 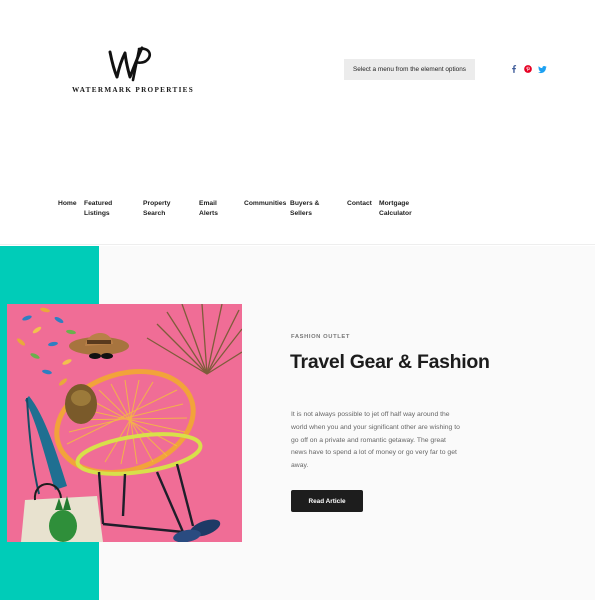 I want to click on nav-item-buyers-sellers: Buyers & Sellers, so click(x=311, y=209).